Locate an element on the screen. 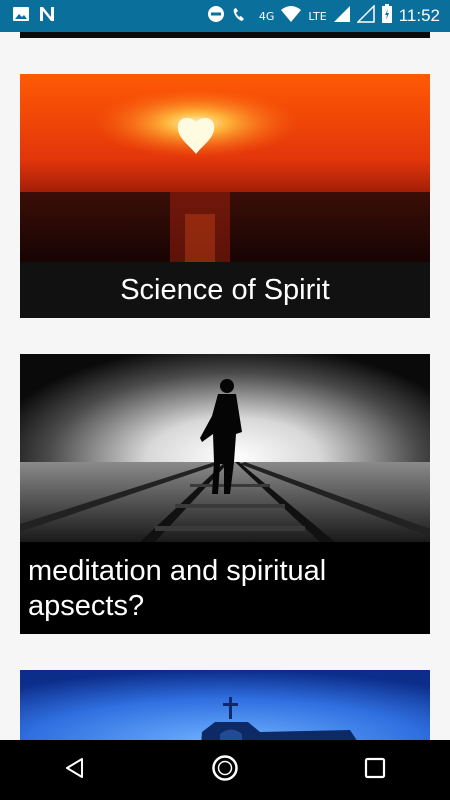 Image resolution: width=450 pixels, height=800 pixels. phone-4g-icon is located at coordinates (242, 16).